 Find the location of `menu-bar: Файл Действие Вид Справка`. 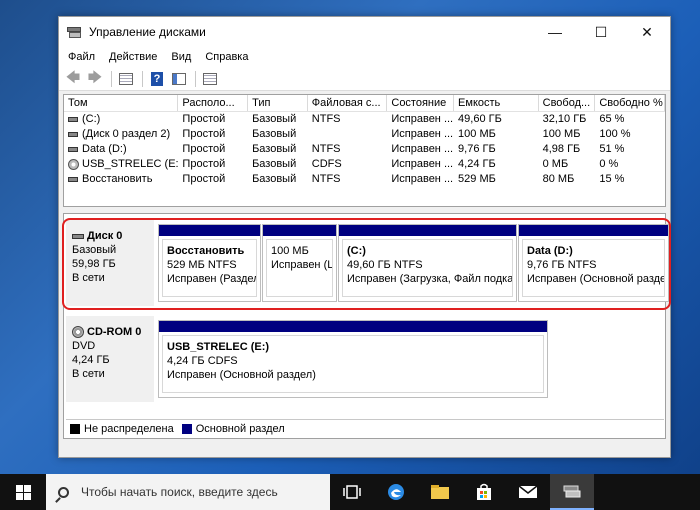

menu-bar: Файл Действие Вид Справка is located at coordinates (364, 57).